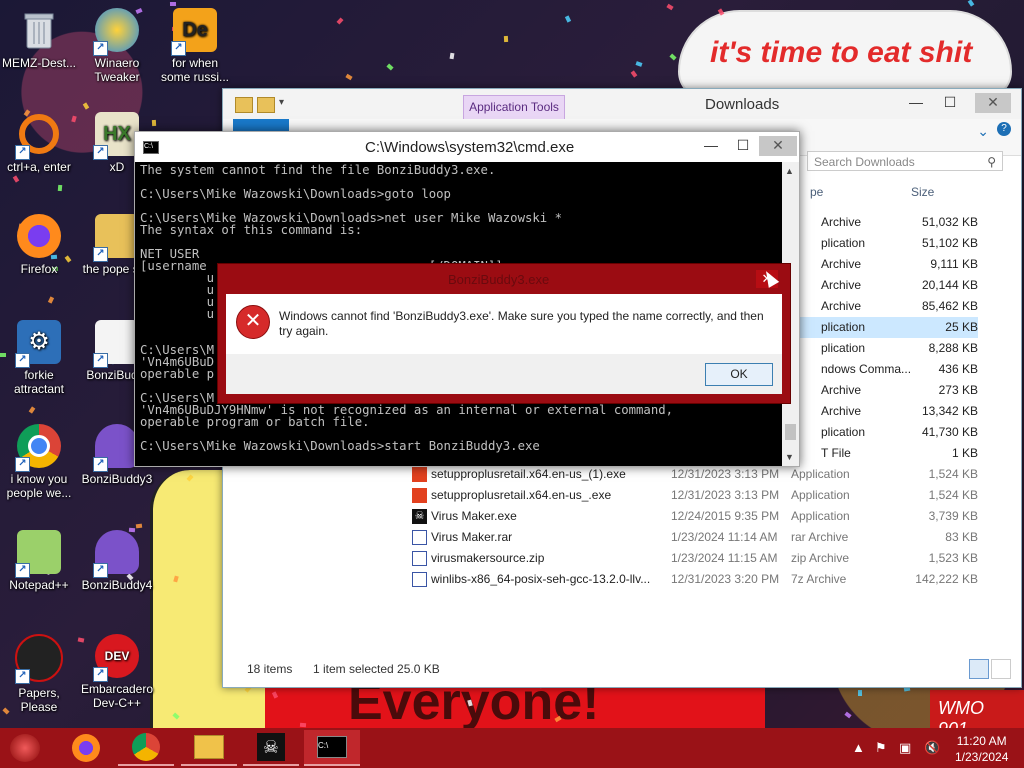 The image size is (1024, 768). I want to click on search-input: Search Downloads ⚲, so click(905, 161).